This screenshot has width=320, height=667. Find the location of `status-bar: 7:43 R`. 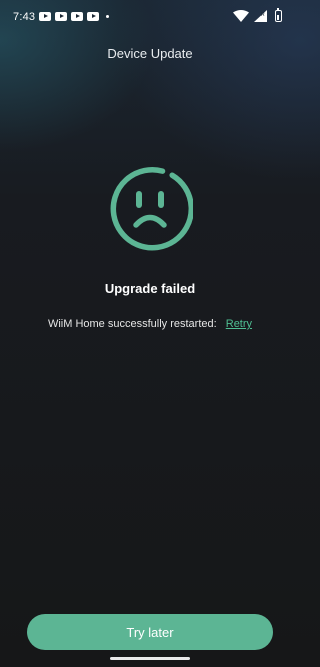

status-bar: 7:43 R is located at coordinates (150, 17).